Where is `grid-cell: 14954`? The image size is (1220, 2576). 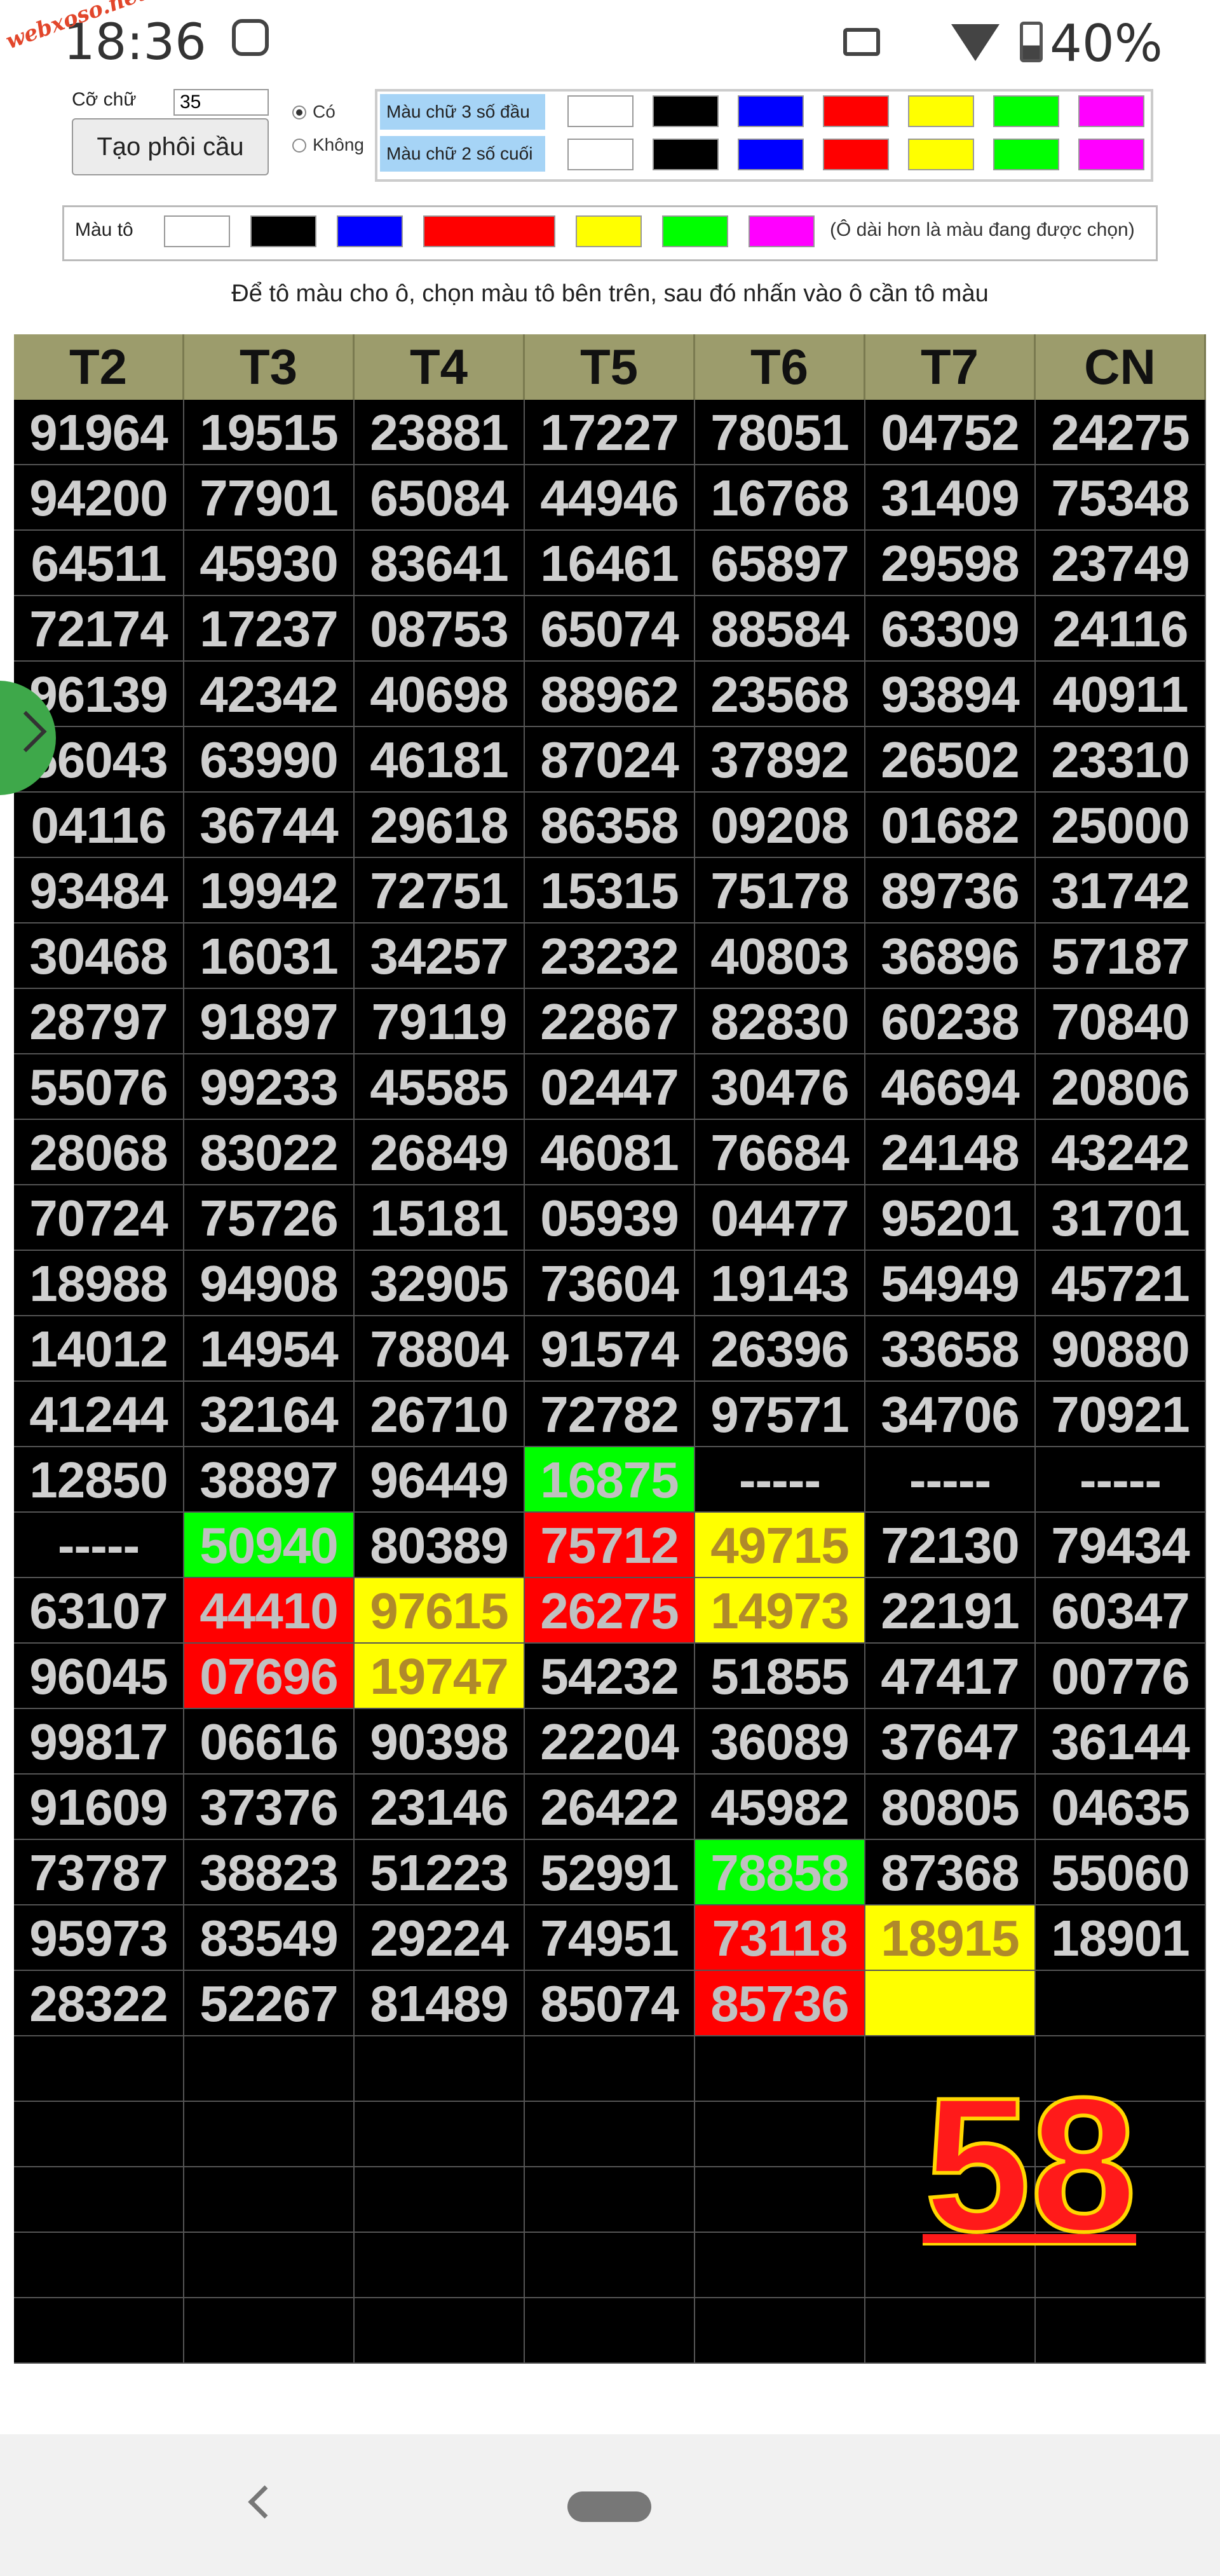 grid-cell: 14954 is located at coordinates (269, 1349).